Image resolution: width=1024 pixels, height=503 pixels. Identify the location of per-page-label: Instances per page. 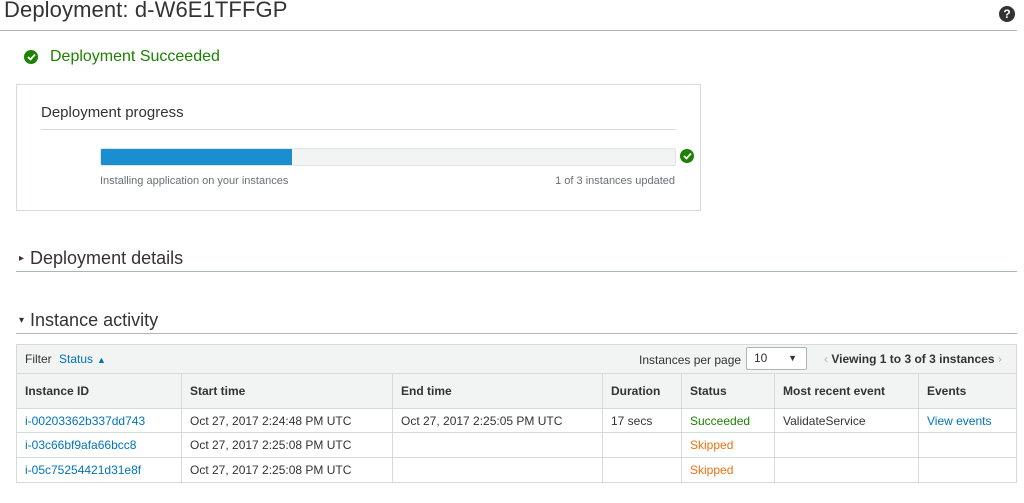
(690, 360).